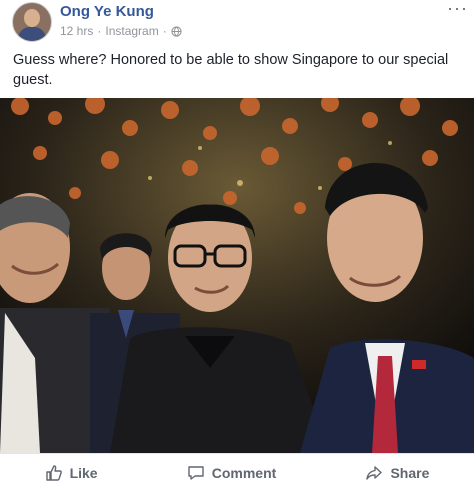 Image resolution: width=474 pixels, height=492 pixels. What do you see at coordinates (457, 9) in the screenshot?
I see `more-options-button: ···` at bounding box center [457, 9].